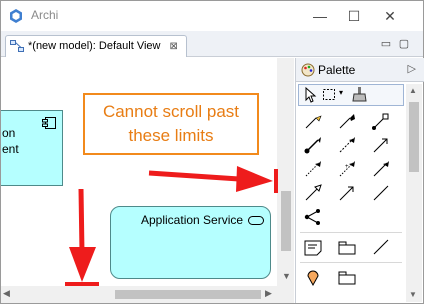 The height and width of the screenshot is (305, 424). What do you see at coordinates (313, 169) in the screenshot?
I see `influence-relation-icon` at bounding box center [313, 169].